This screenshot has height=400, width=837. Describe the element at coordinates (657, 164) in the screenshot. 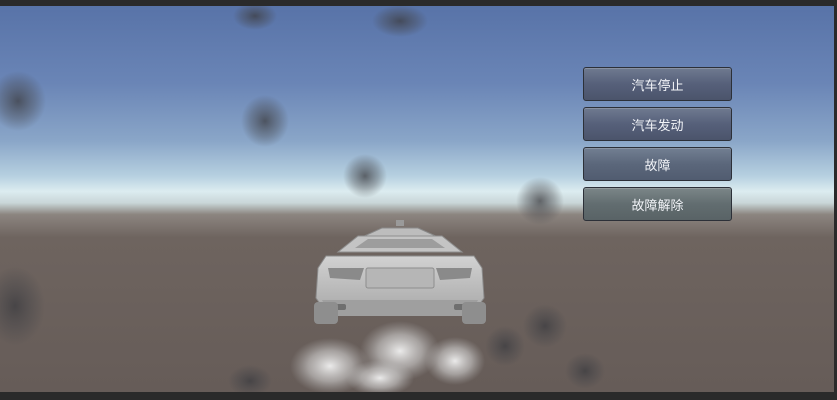

I see `fault-button: 故障` at that location.